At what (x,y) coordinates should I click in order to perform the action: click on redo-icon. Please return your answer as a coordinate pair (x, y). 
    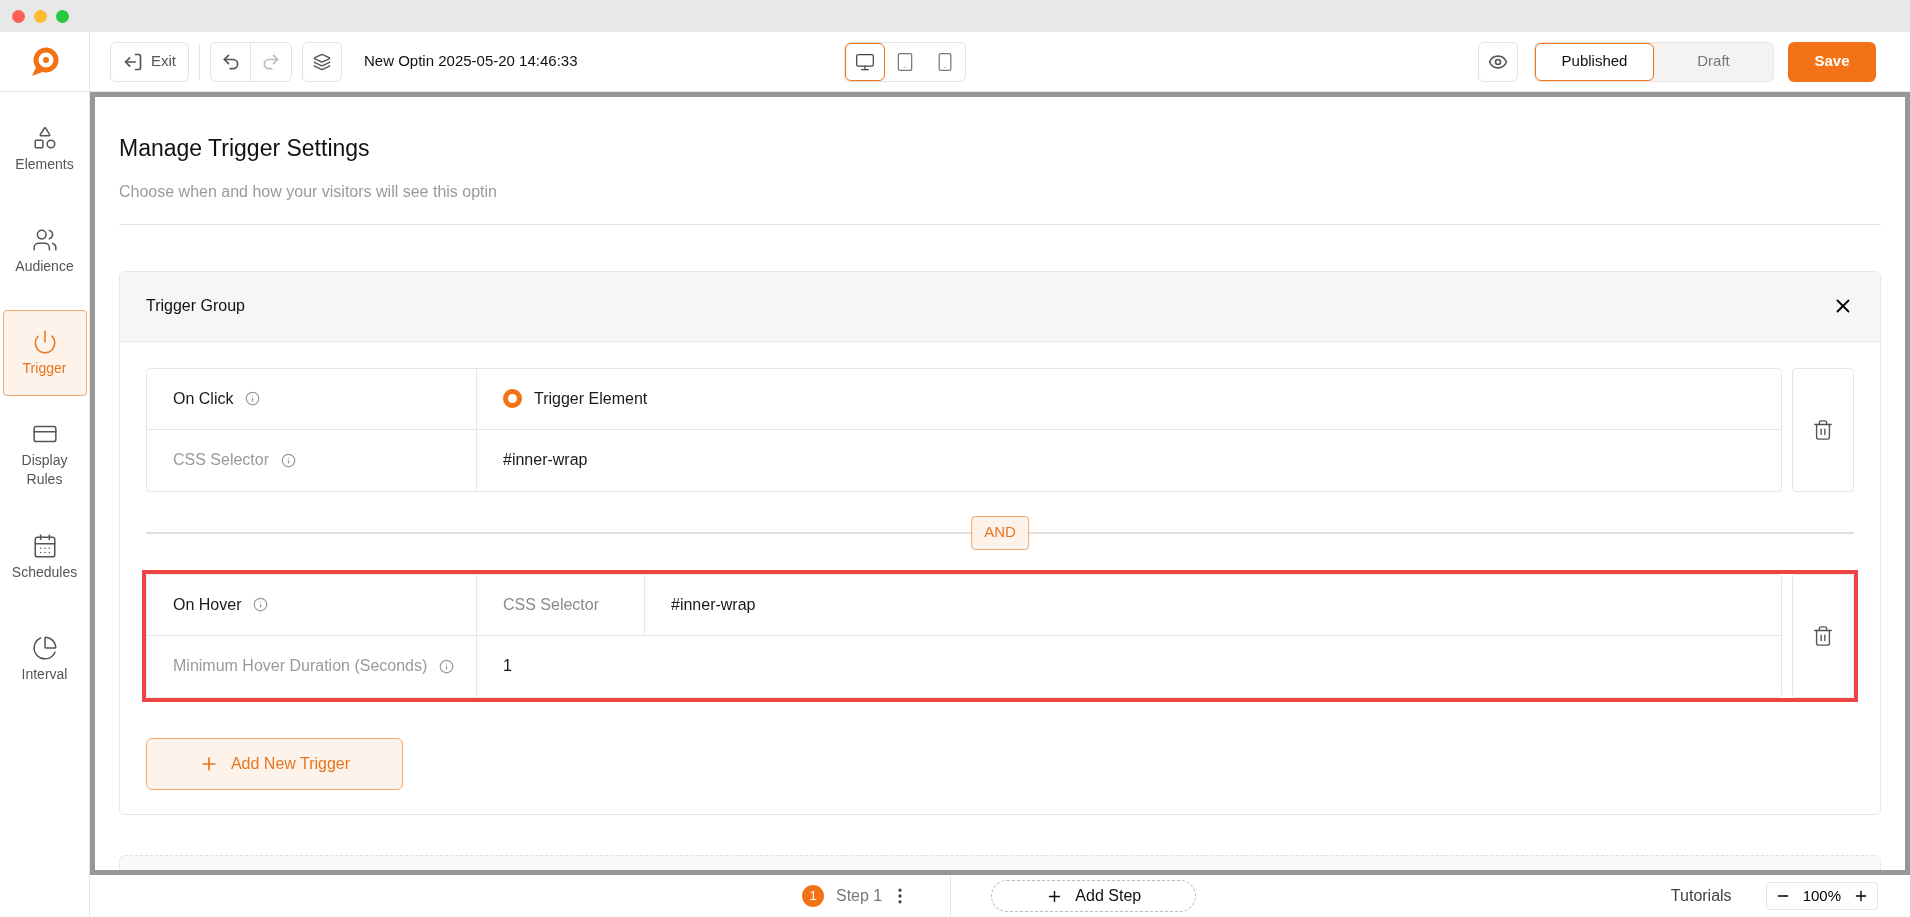
    Looking at the image, I should click on (271, 61).